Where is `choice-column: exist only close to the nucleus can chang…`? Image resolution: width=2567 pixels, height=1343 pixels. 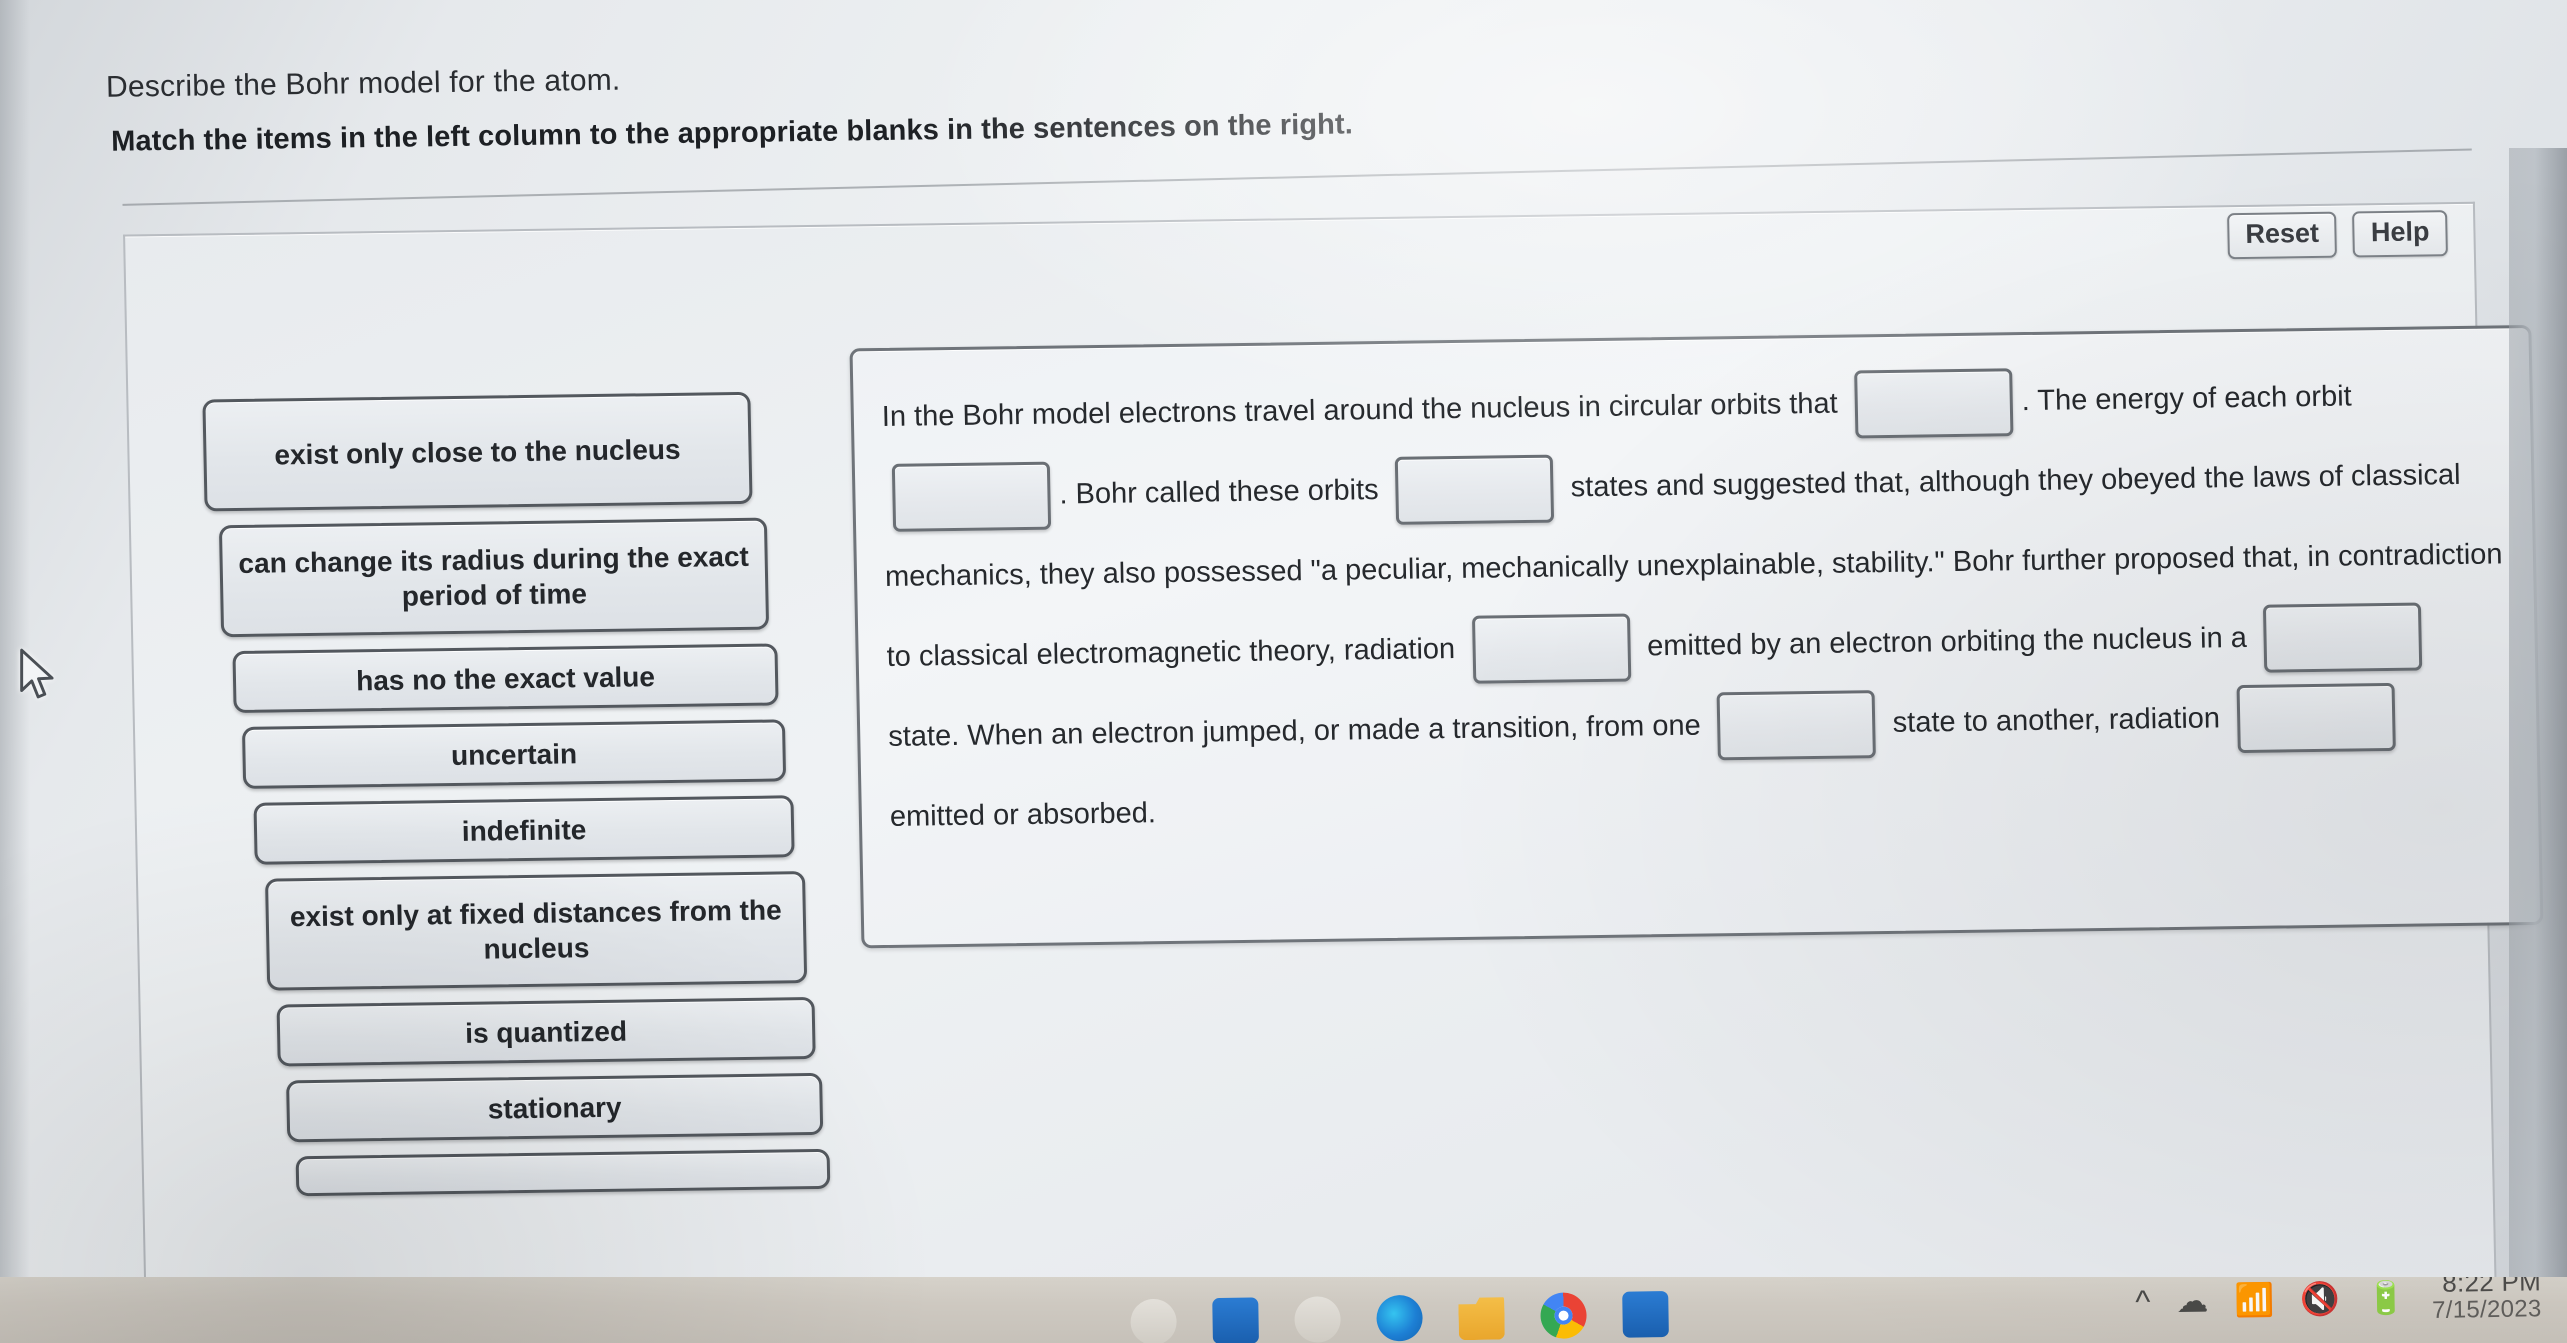
choice-column: exist only close to the nucleus can chang… is located at coordinates (516, 801).